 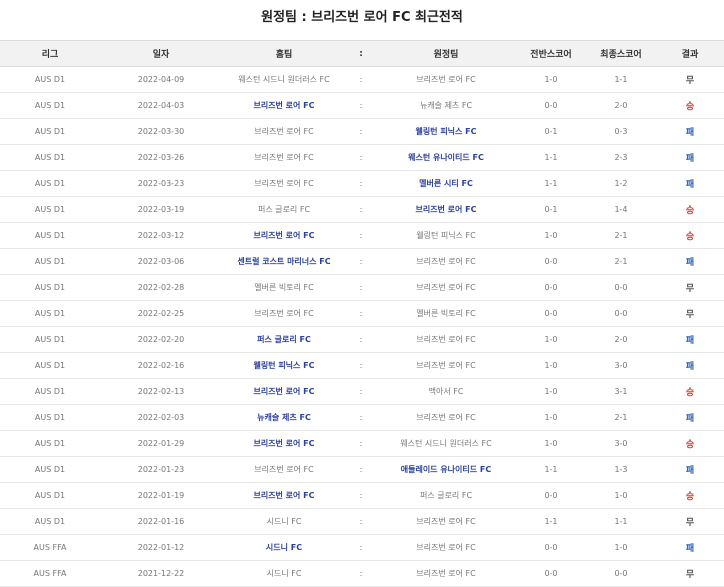 What do you see at coordinates (161, 495) in the screenshot?
I see `date-cell: 2022-01-19` at bounding box center [161, 495].